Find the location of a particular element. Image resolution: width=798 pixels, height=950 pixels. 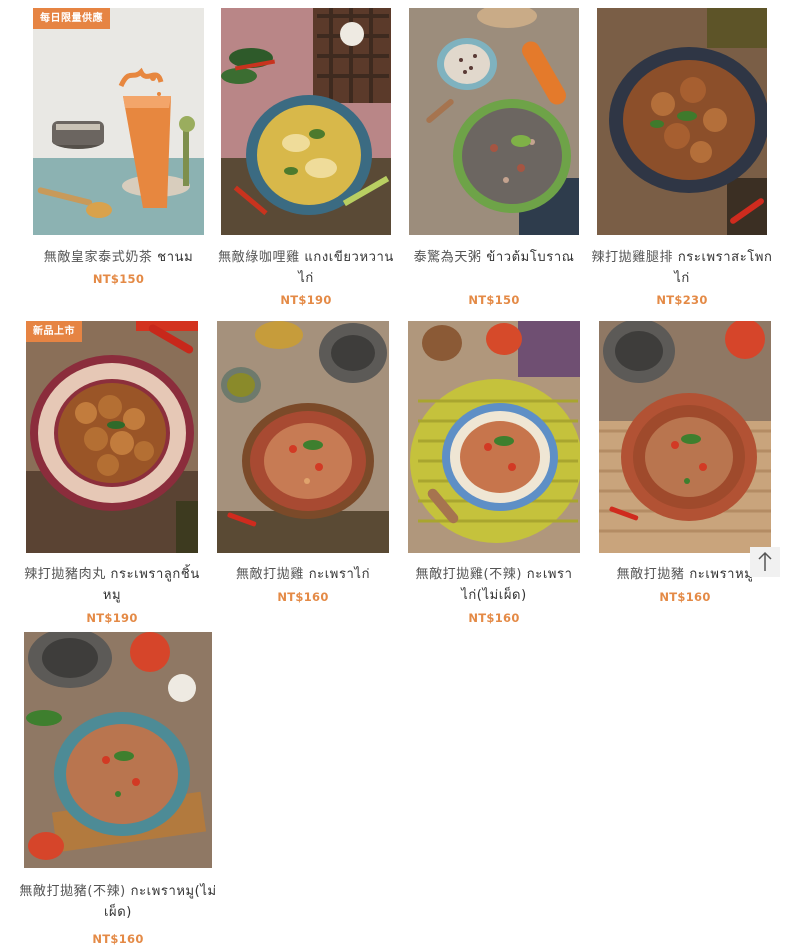

green-curry-photo is located at coordinates (306, 121).